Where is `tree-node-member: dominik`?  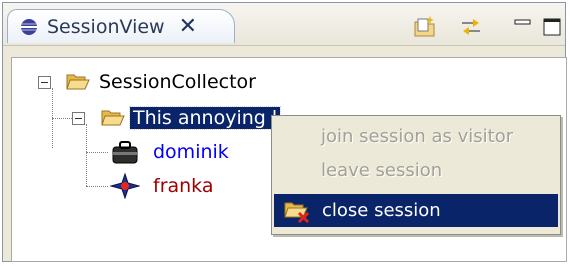 tree-node-member: dominik is located at coordinates (169, 152).